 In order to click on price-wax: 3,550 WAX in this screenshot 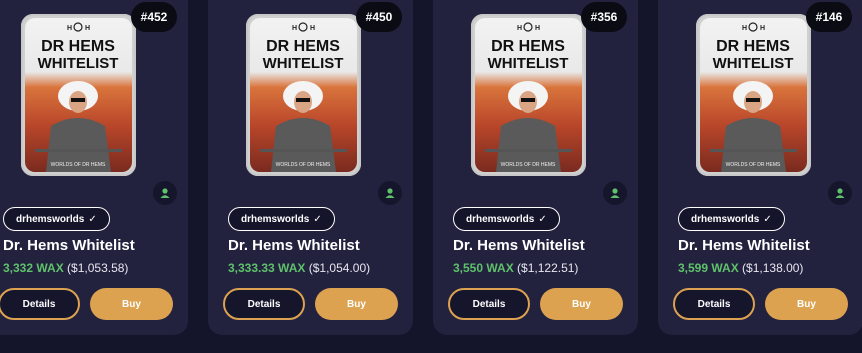, I will do `click(483, 268)`.